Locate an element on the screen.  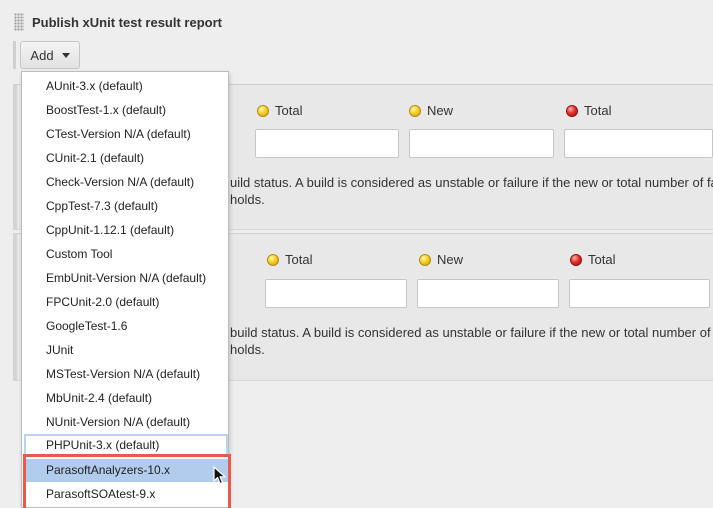
menu-item-custom-tool: Custom Tool is located at coordinates (126, 254).